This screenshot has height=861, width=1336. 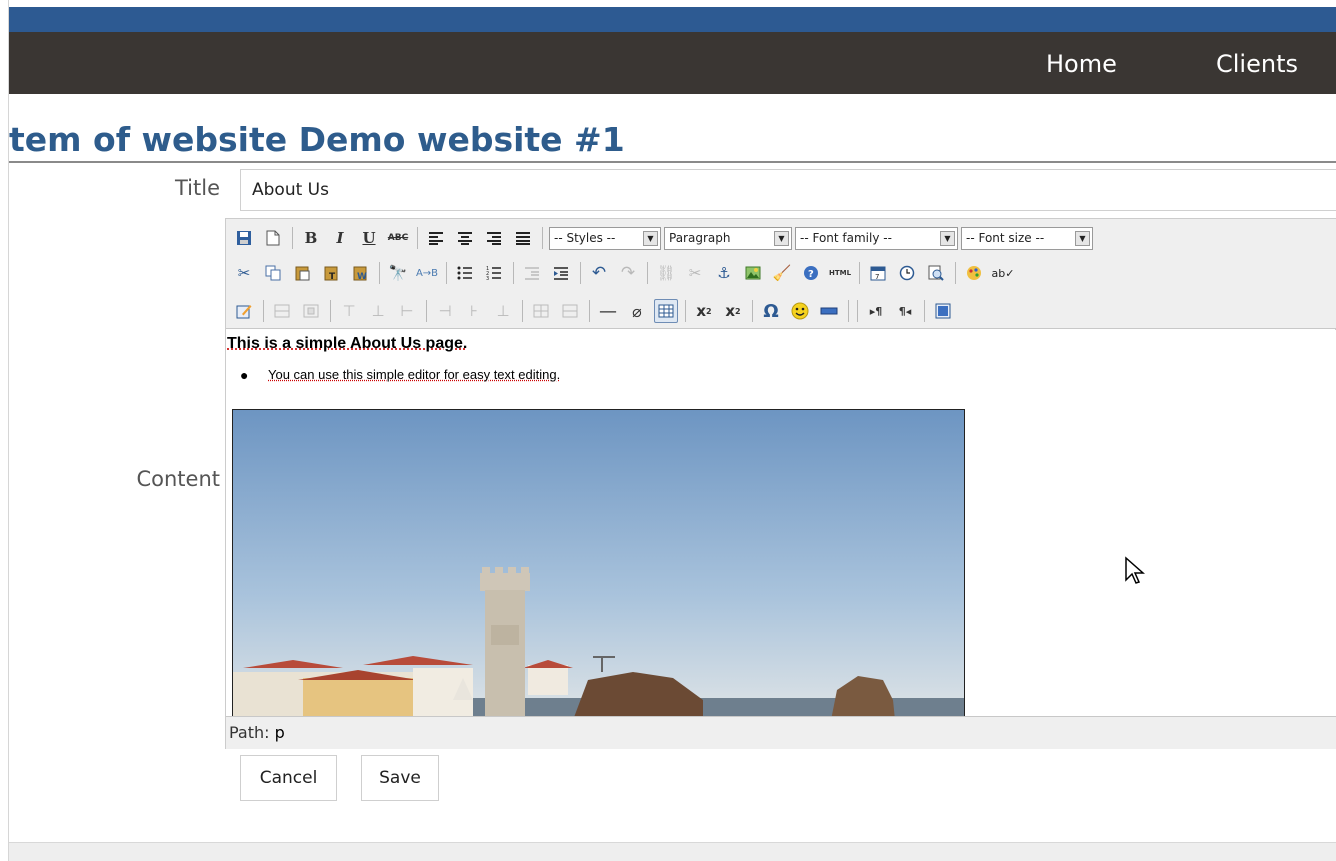 I want to click on indent-icon, so click(x=561, y=273).